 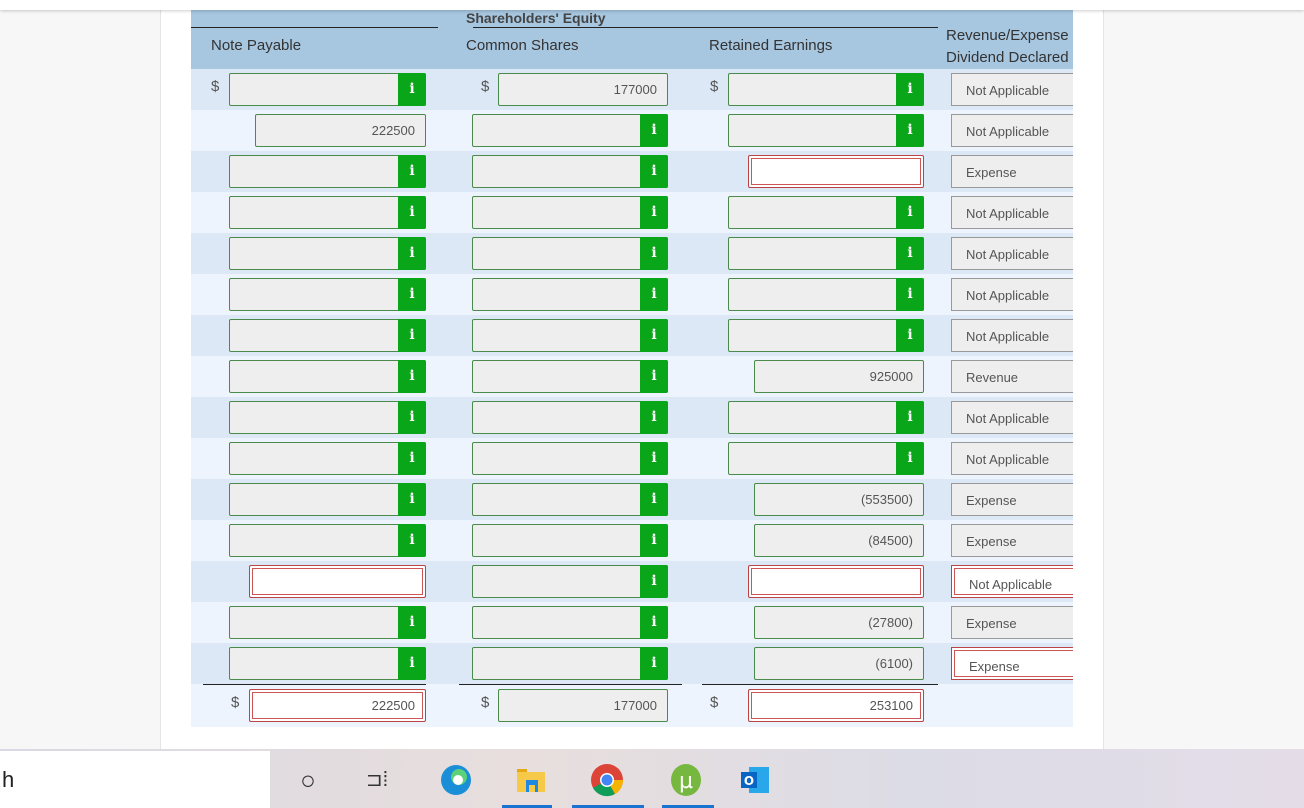 What do you see at coordinates (839, 499) in the screenshot?
I see `re-input: (553500)` at bounding box center [839, 499].